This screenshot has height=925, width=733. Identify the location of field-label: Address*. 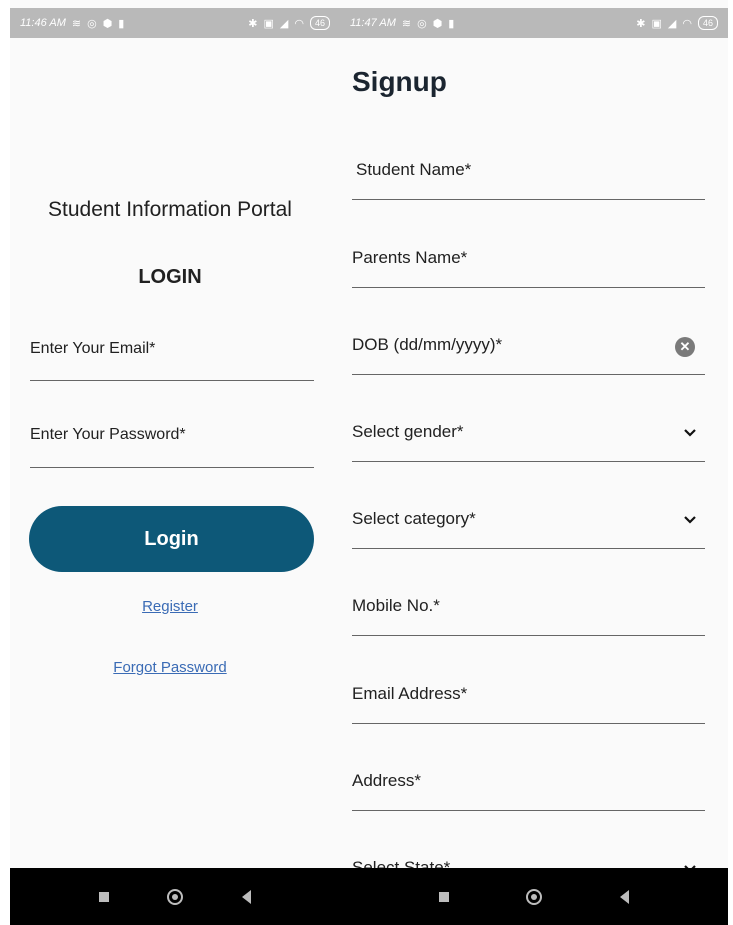
(386, 780).